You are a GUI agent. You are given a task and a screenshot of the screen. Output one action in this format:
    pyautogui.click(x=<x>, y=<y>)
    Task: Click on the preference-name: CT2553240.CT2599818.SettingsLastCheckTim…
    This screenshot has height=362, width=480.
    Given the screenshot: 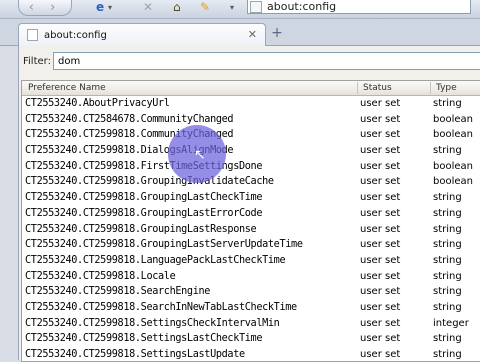 What is the action you would take?
    pyautogui.click(x=144, y=339)
    